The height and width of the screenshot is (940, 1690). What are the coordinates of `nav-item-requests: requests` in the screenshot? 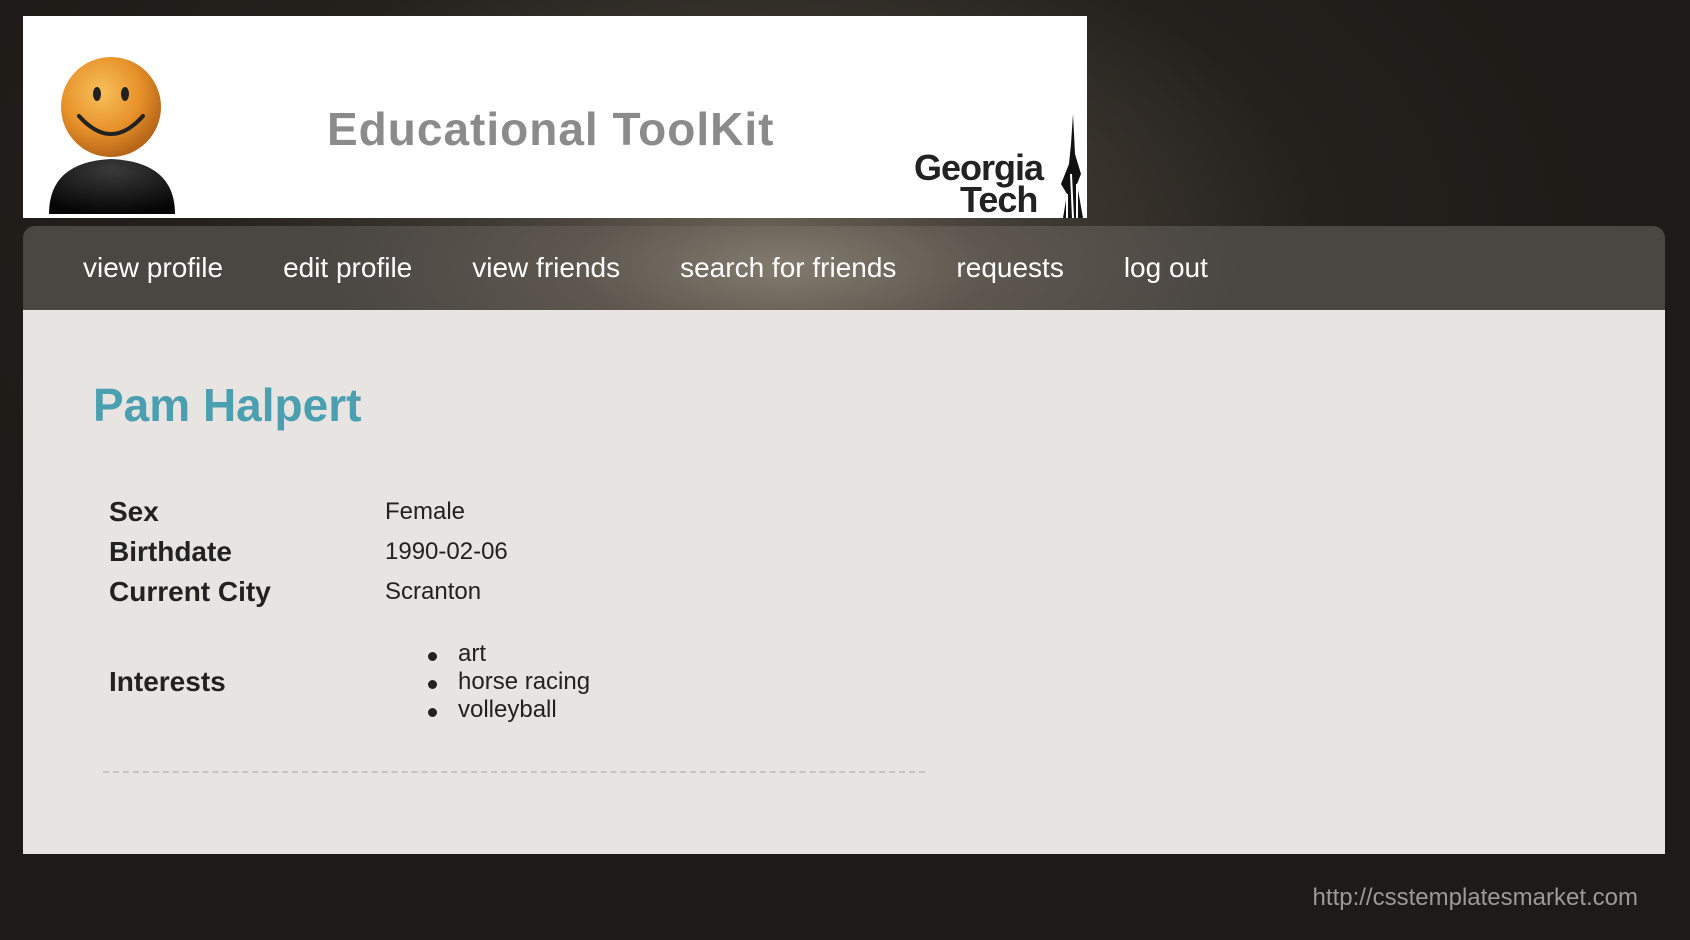 It's located at (1009, 268).